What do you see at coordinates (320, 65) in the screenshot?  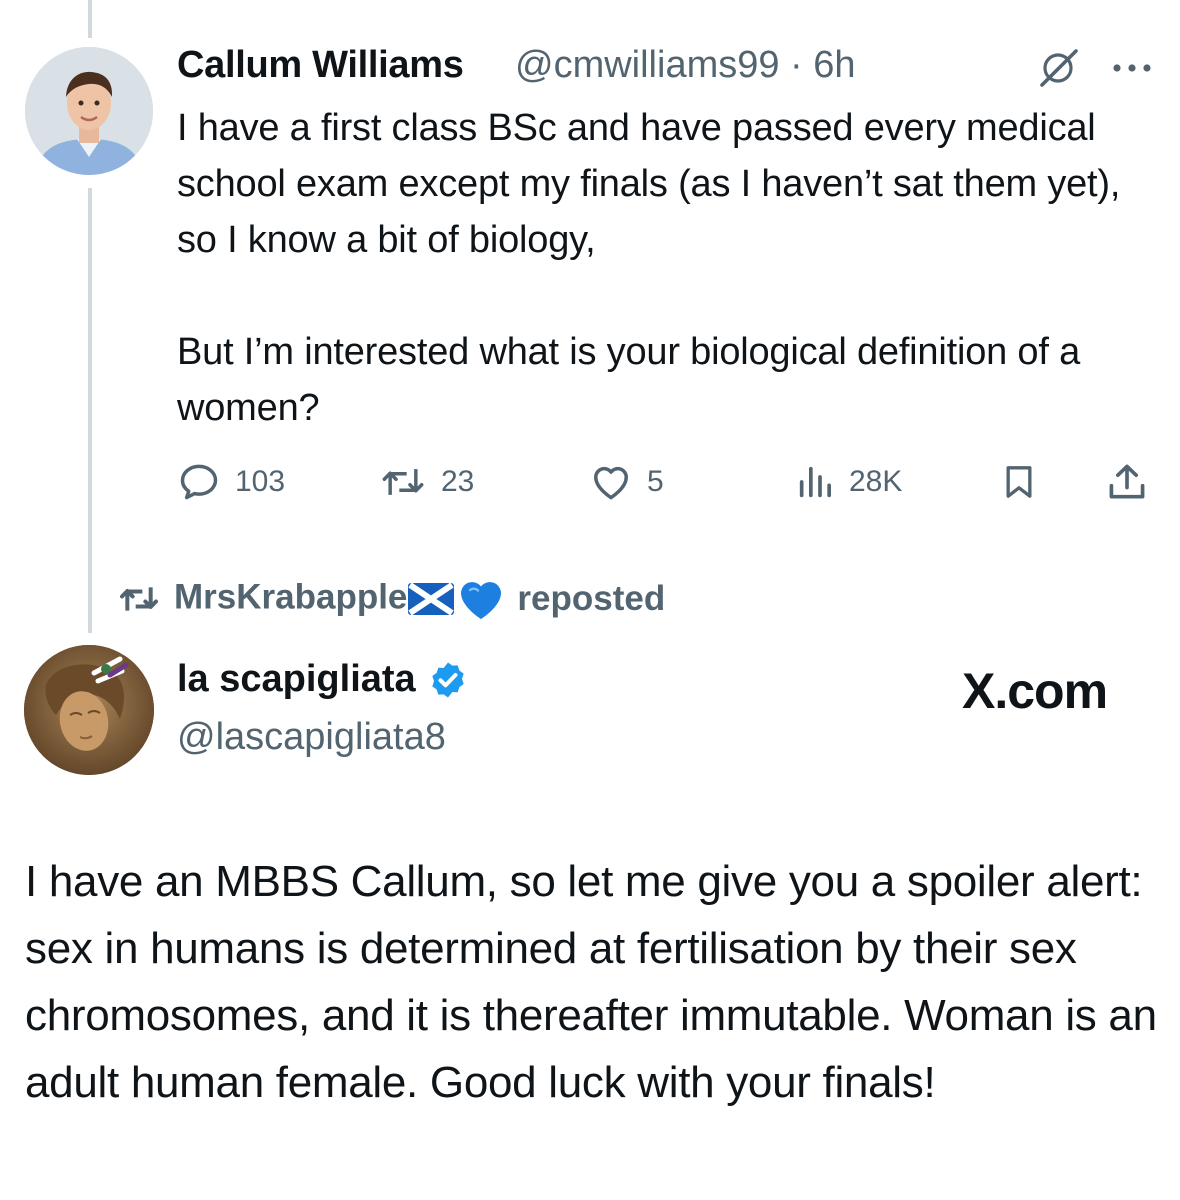 I see `author-name: Callum Williams` at bounding box center [320, 65].